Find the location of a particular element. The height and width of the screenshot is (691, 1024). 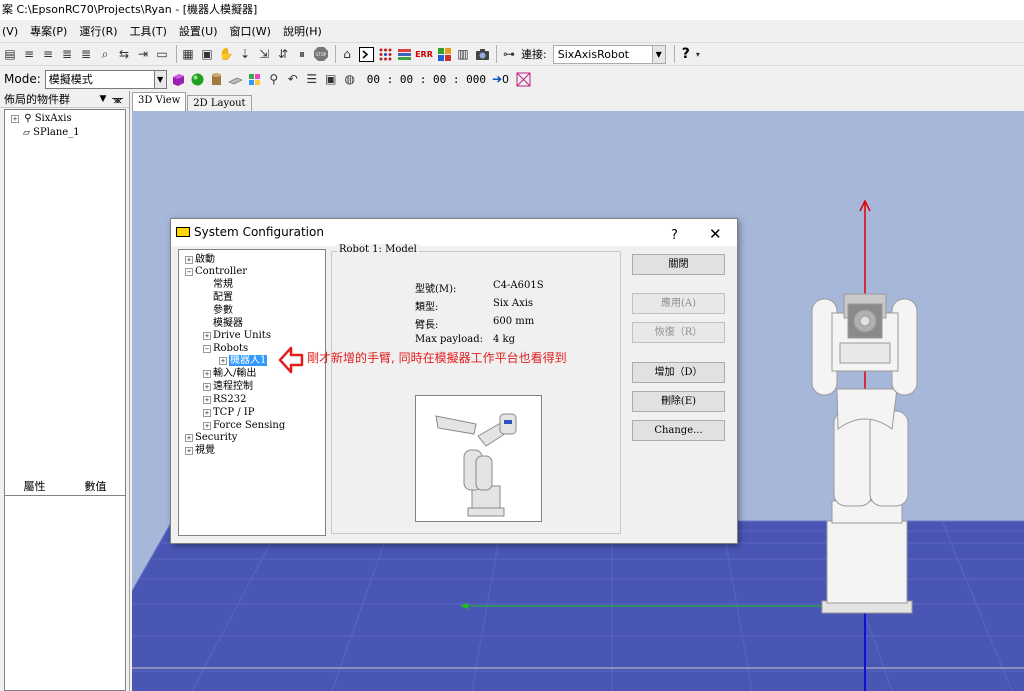

find-icon: ⌕ is located at coordinates (105, 54).